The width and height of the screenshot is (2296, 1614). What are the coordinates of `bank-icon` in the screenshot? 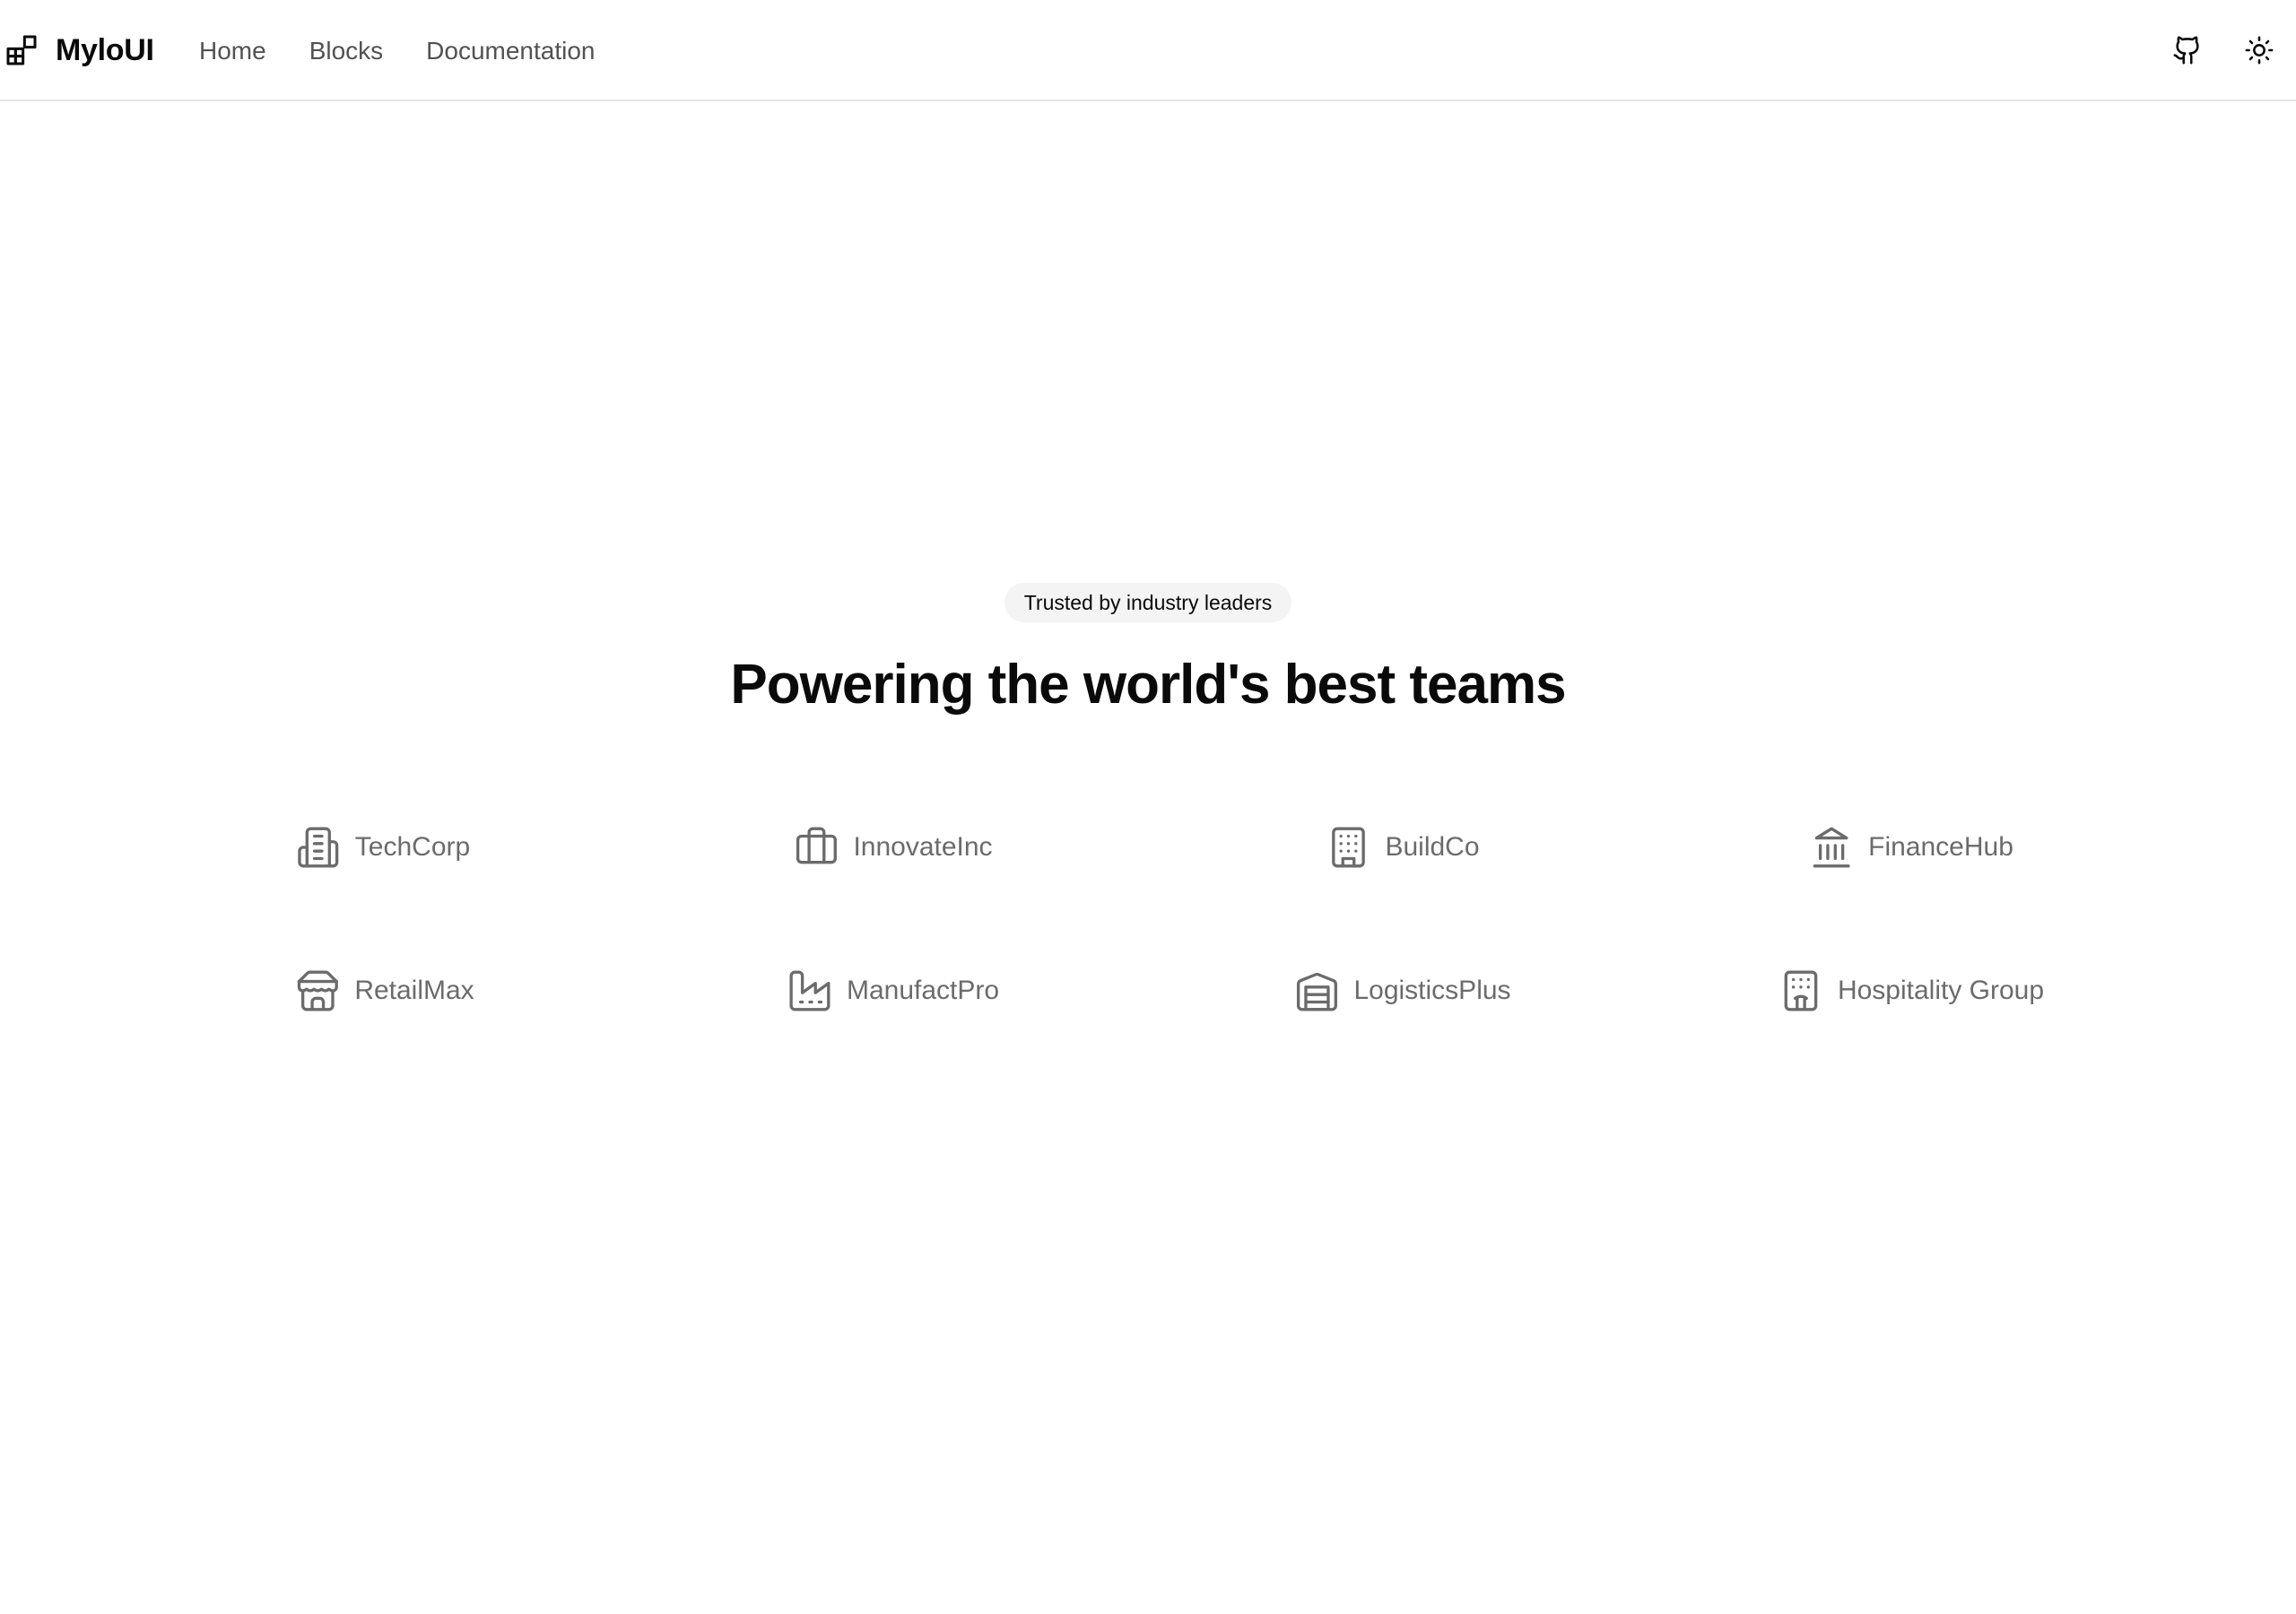 It's located at (1831, 847).